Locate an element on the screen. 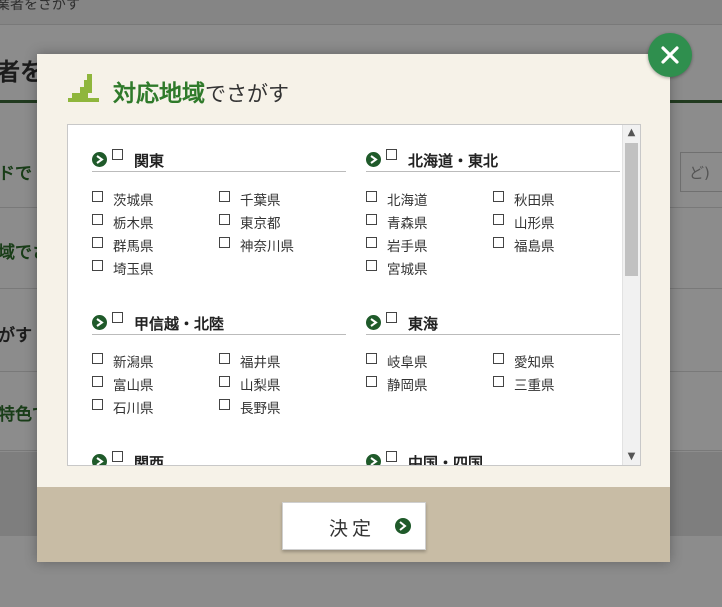 Image resolution: width=722 pixels, height=607 pixels. pref-label: 石川県 is located at coordinates (133, 409).